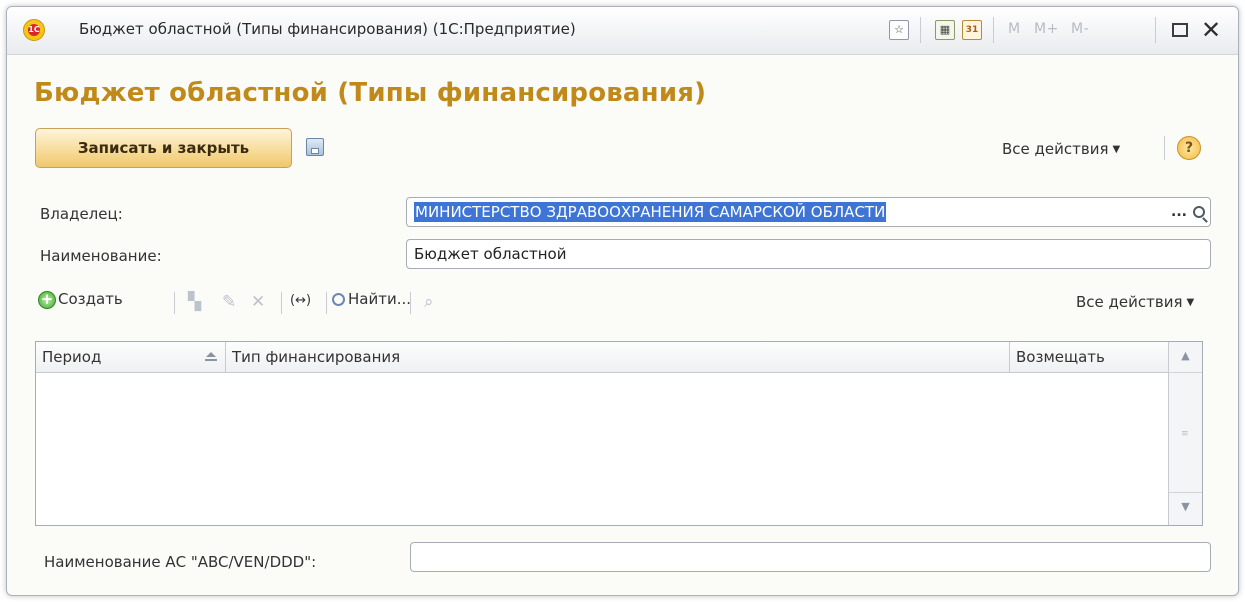 This screenshot has height=602, width=1245. I want to click on abc-ven-ddd-label: Наименование АС "ABC/VEN/DDD":, so click(180, 562).